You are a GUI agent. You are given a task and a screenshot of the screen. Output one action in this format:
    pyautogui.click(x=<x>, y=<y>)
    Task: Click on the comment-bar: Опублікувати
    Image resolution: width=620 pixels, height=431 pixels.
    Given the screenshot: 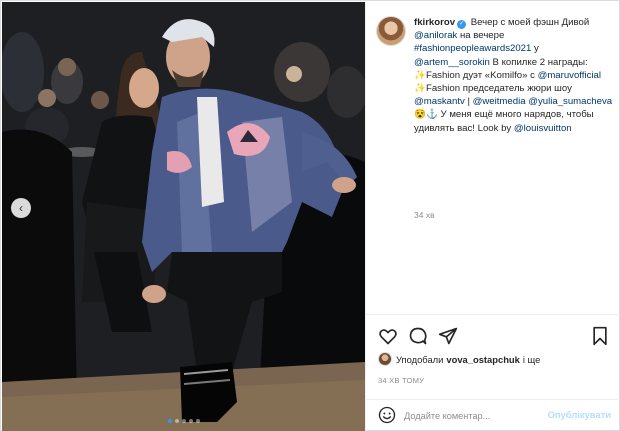 What is the action you would take?
    pyautogui.click(x=493, y=415)
    